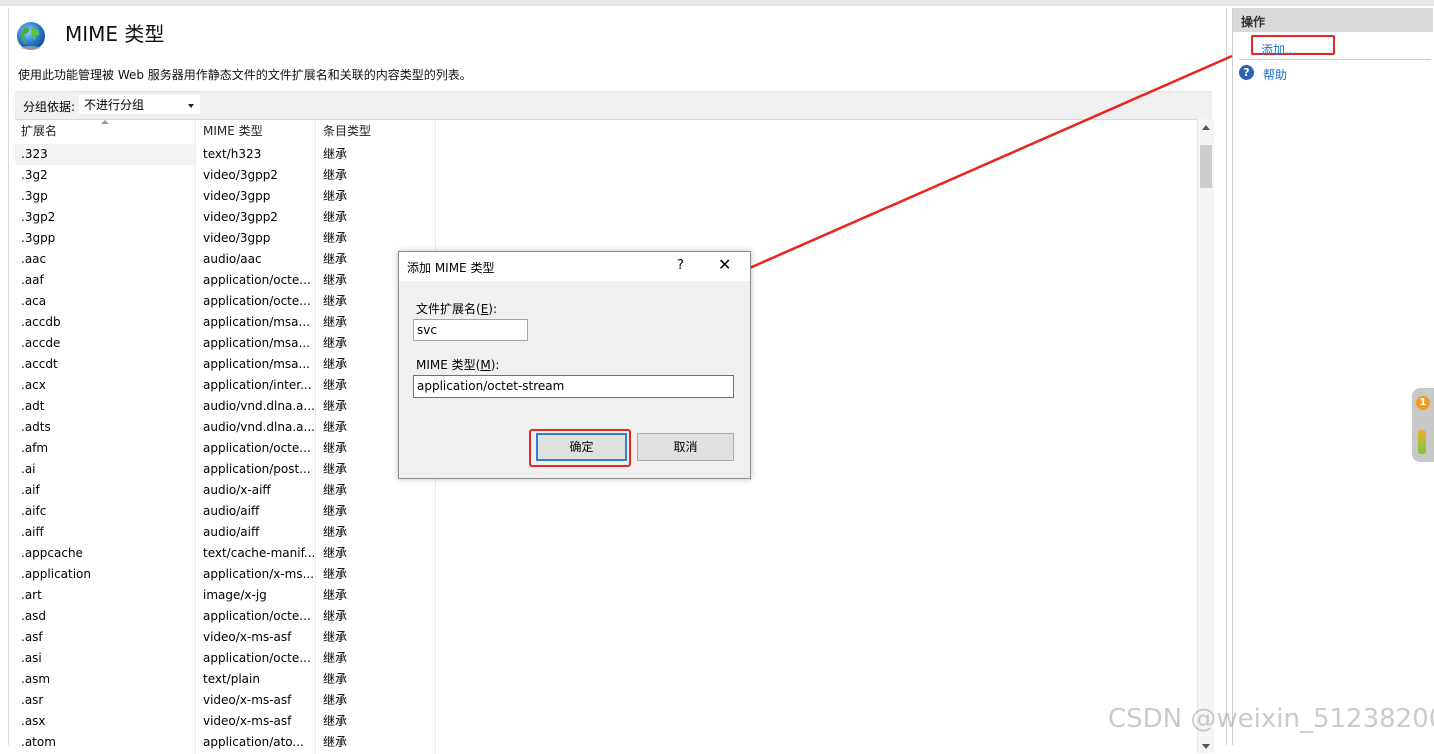 This screenshot has height=754, width=1434. I want to click on cell-mime-type: text/plain, so click(231, 679).